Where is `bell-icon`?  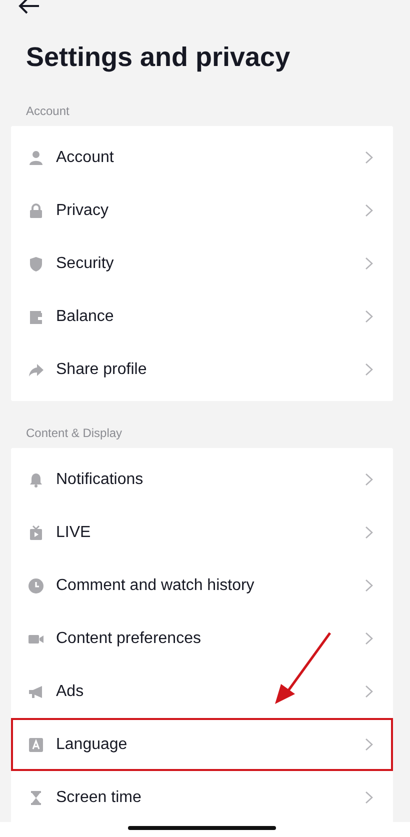
bell-icon is located at coordinates (36, 480).